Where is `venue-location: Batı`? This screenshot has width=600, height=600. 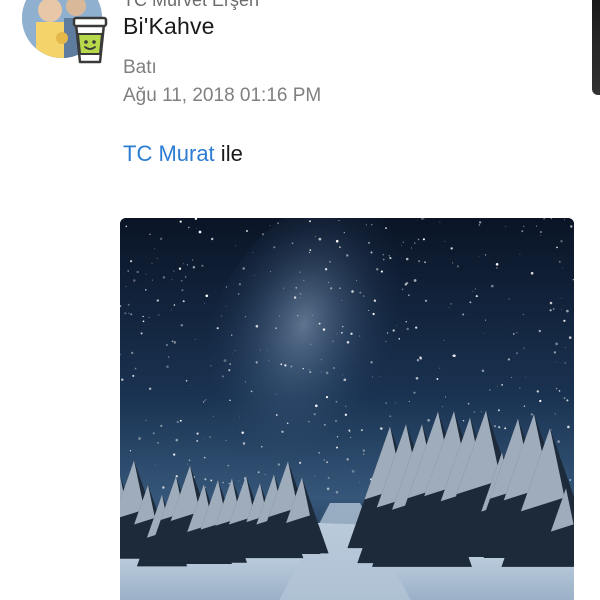
venue-location: Batı is located at coordinates (140, 67).